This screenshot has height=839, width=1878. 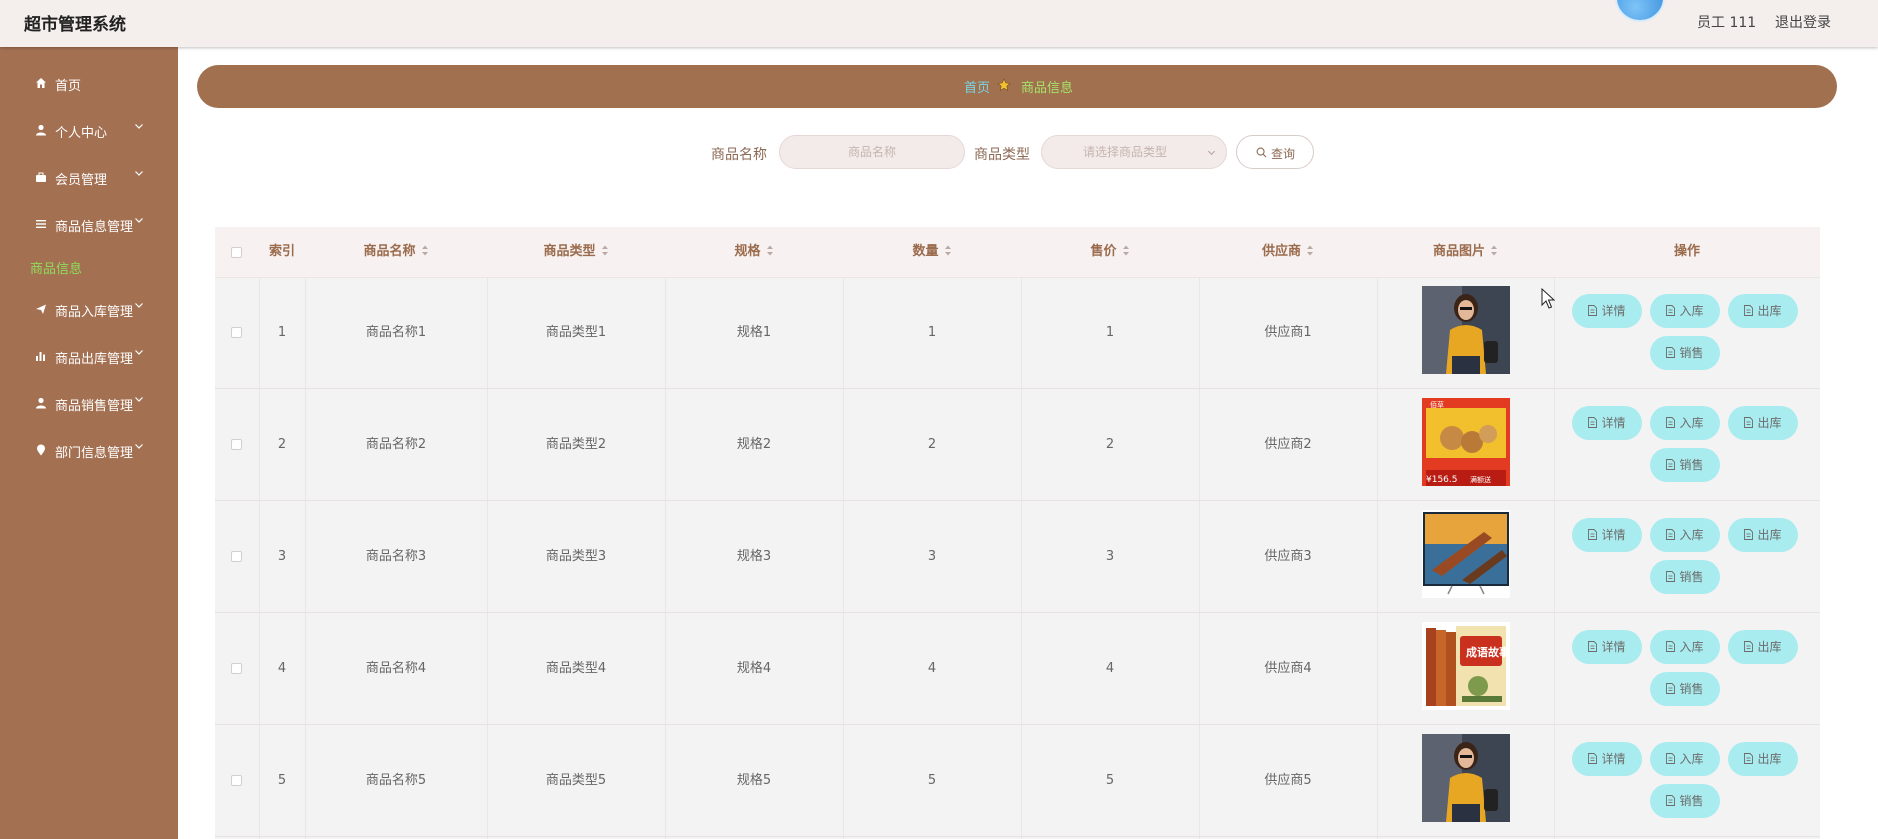 What do you see at coordinates (932, 252) in the screenshot?
I see `column-header-quantity: 数量` at bounding box center [932, 252].